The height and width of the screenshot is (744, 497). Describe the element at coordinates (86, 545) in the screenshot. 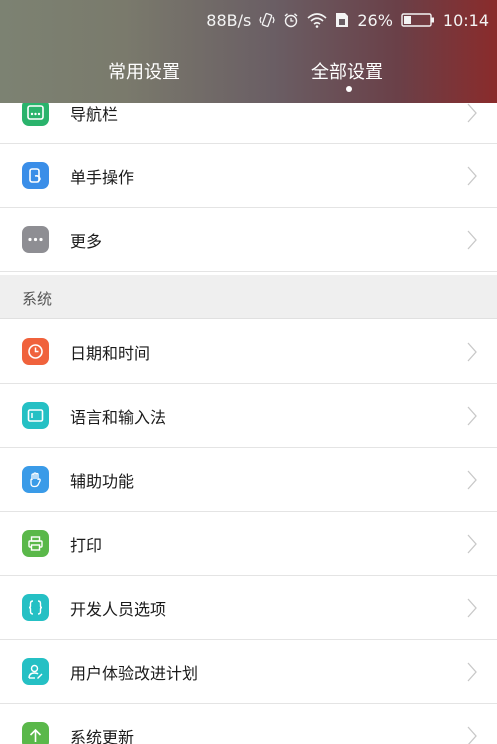

I see `settings-item-label: 打印` at that location.